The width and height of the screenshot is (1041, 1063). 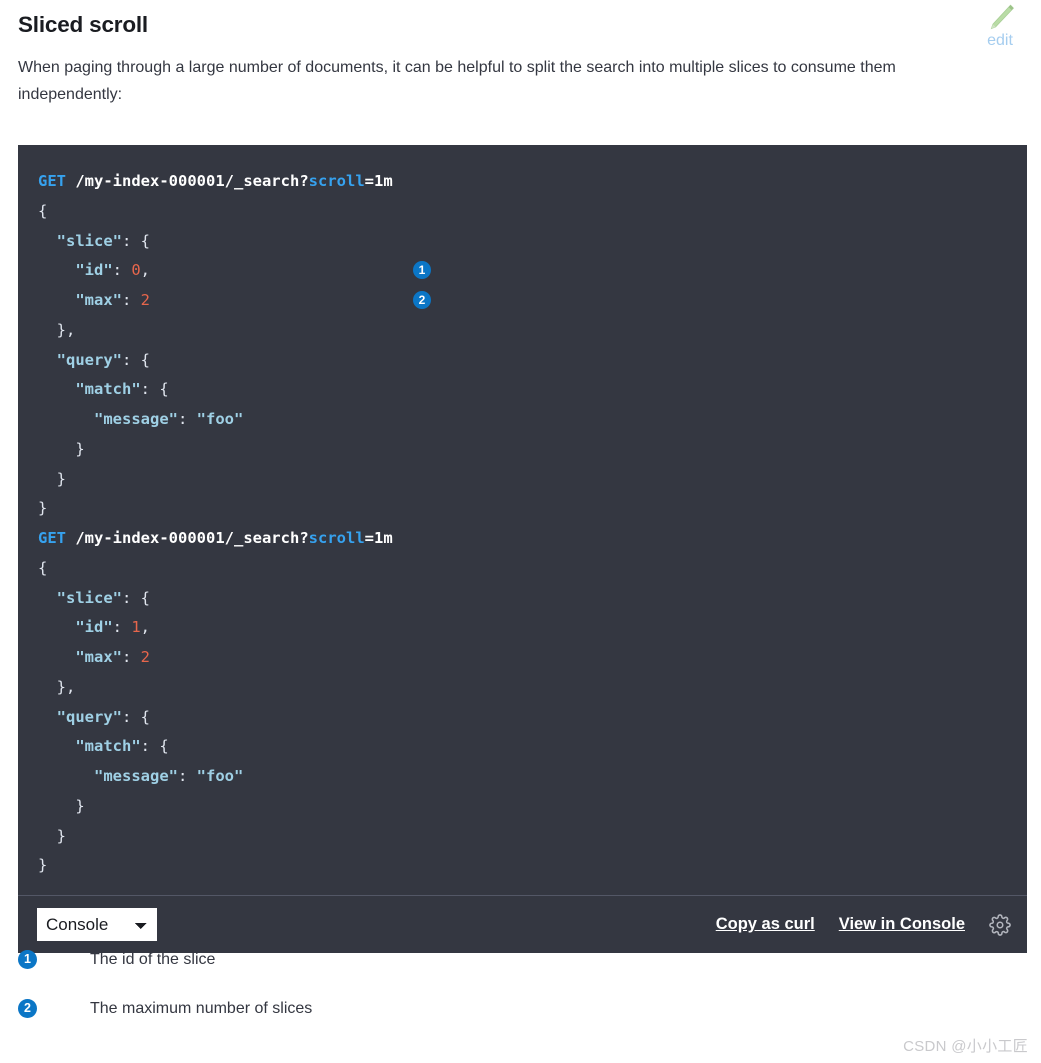 What do you see at coordinates (522, 628) in the screenshot?
I see `code-line: "id": 1,` at bounding box center [522, 628].